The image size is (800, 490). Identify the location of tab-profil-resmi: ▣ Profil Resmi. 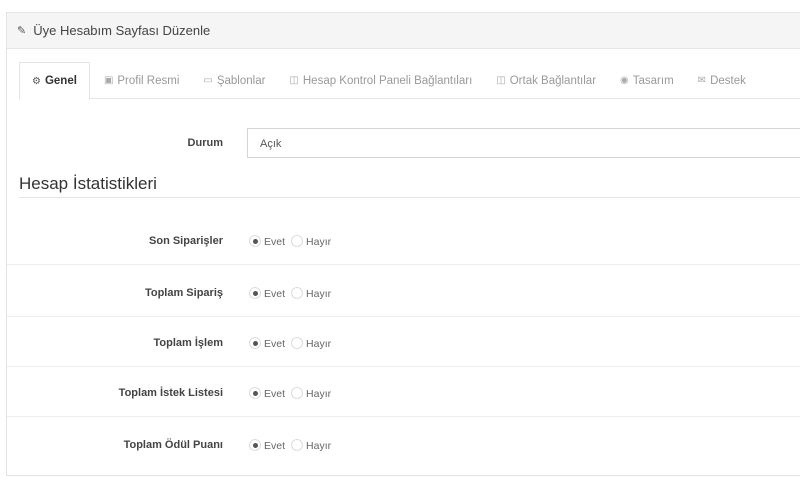
(141, 80).